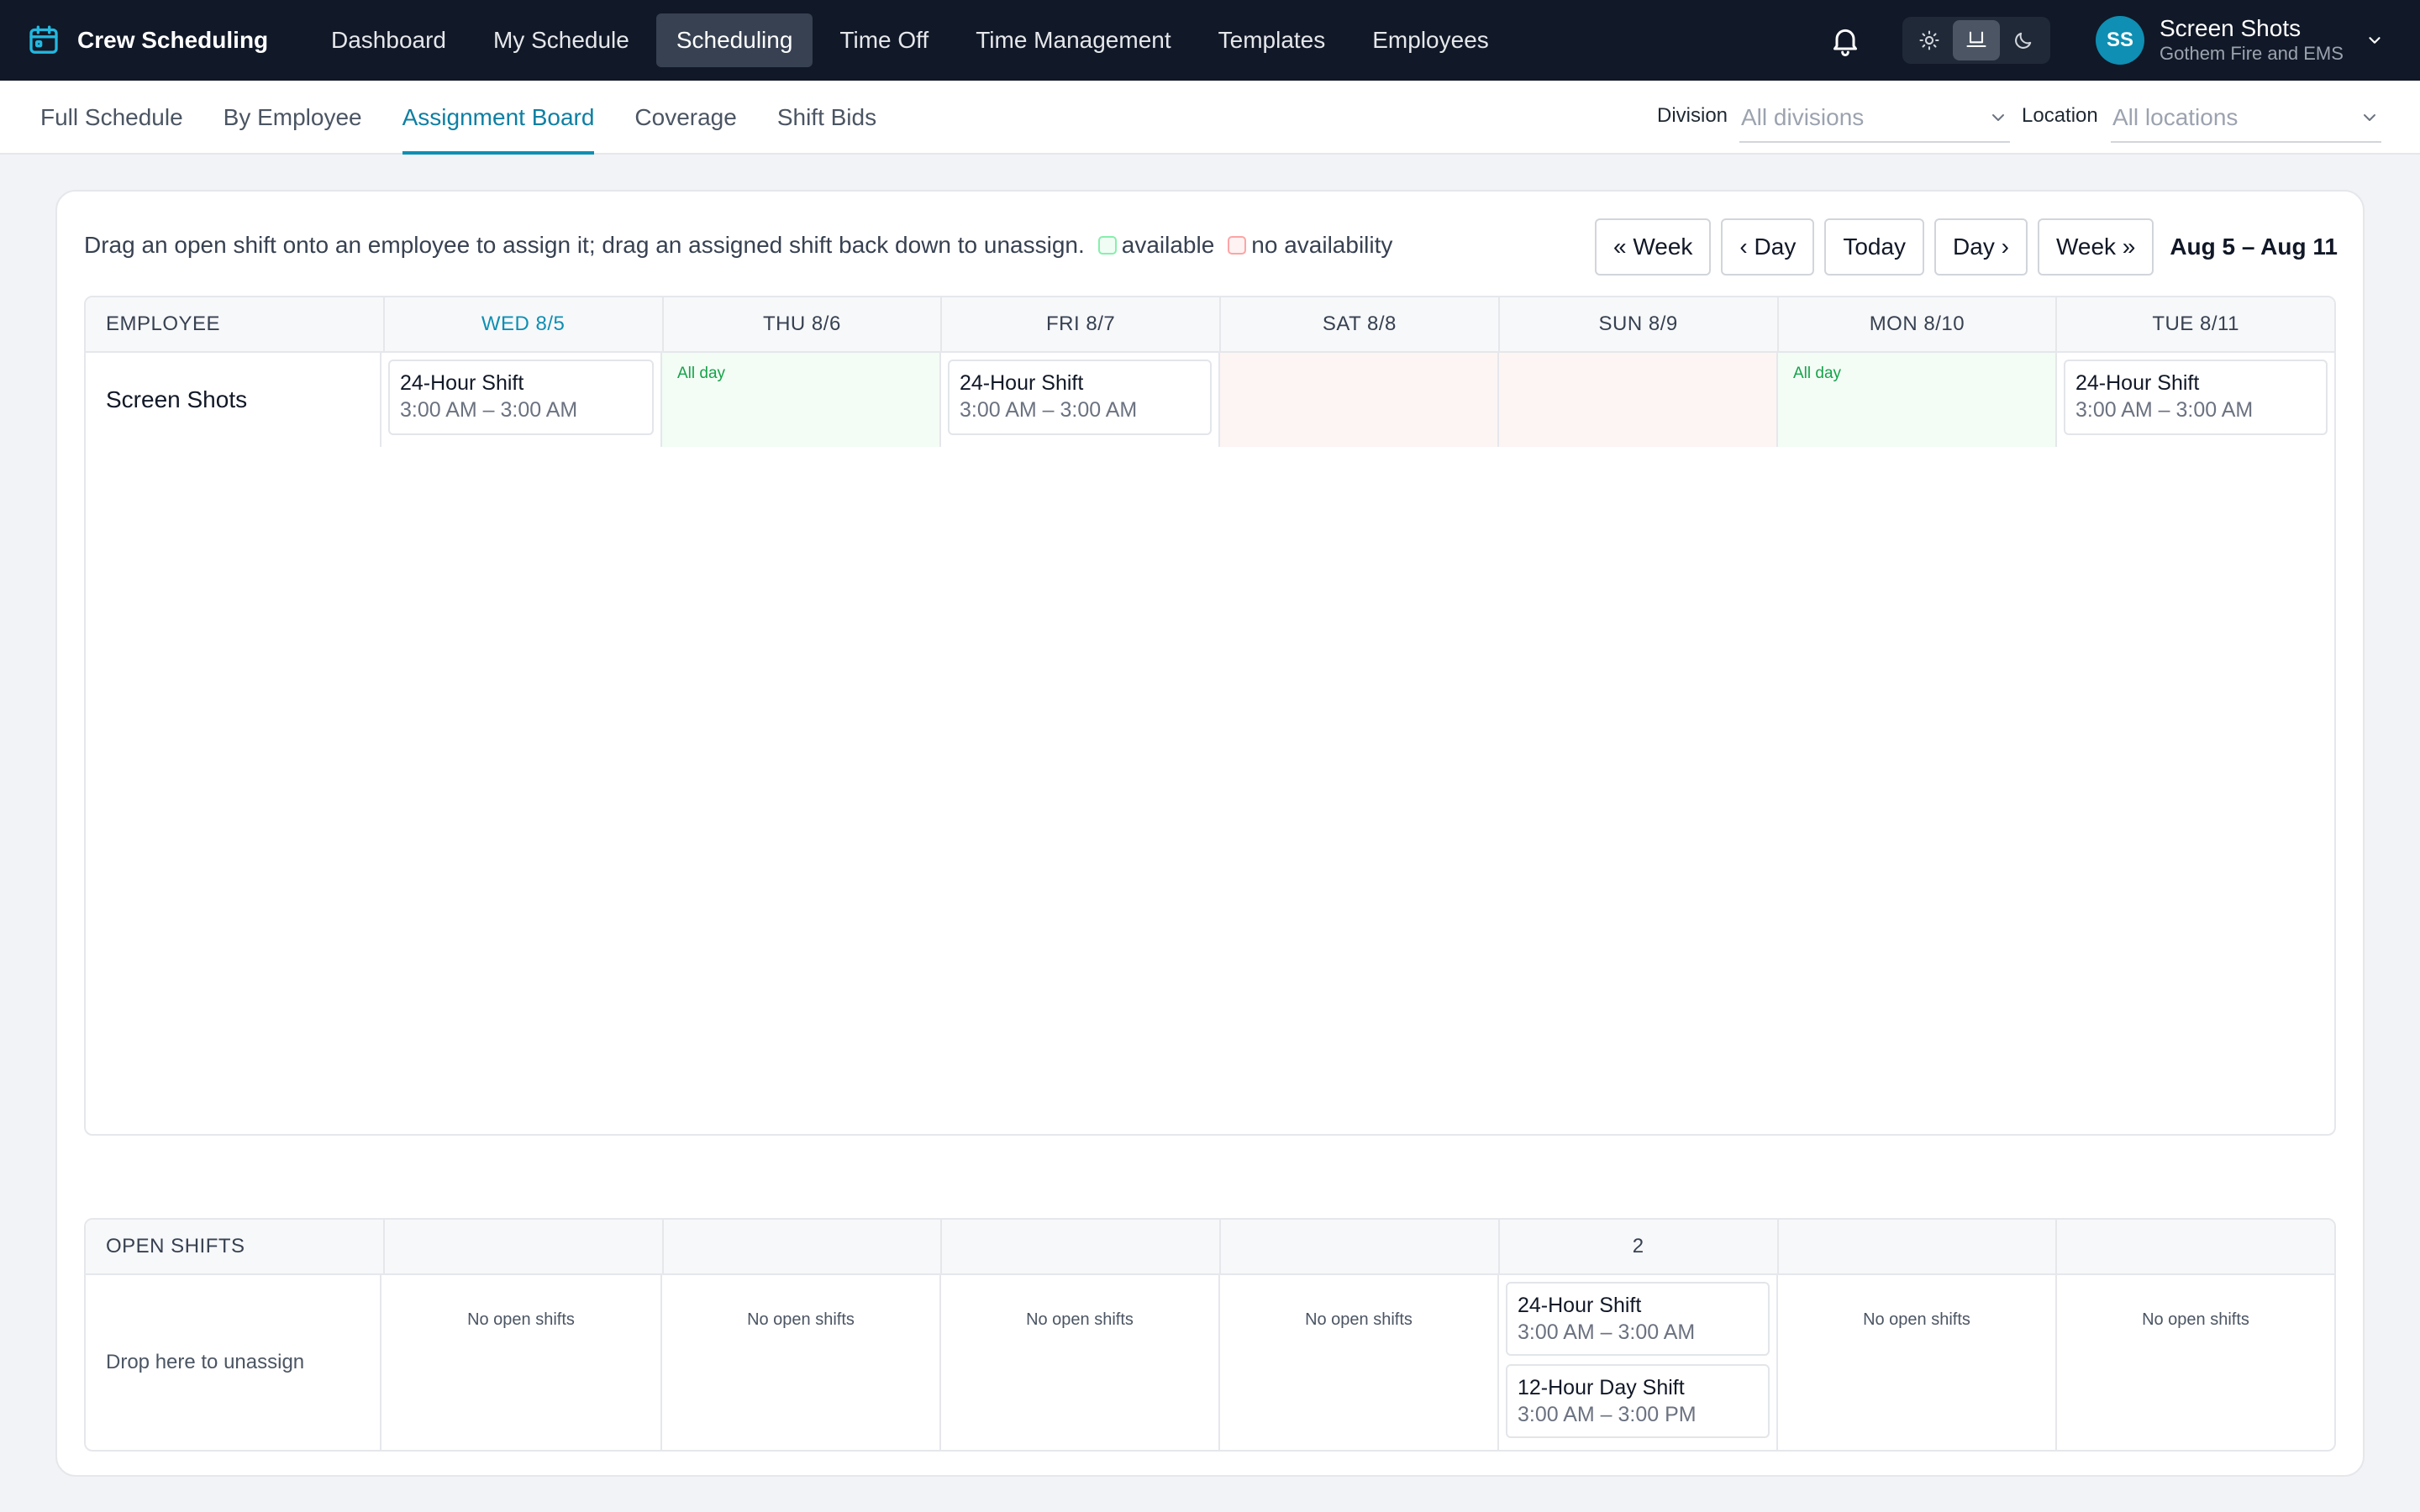 This screenshot has height=1512, width=2420. I want to click on user-org: Gothem Fire and EMS, so click(2252, 53).